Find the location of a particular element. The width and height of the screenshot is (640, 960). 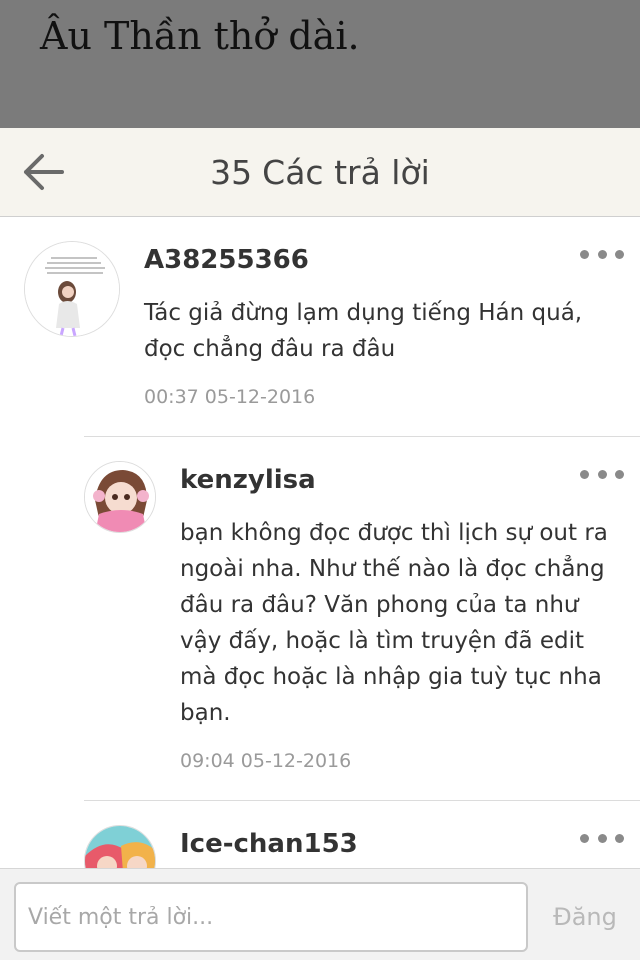

reply-count: 35 is located at coordinates (231, 172).